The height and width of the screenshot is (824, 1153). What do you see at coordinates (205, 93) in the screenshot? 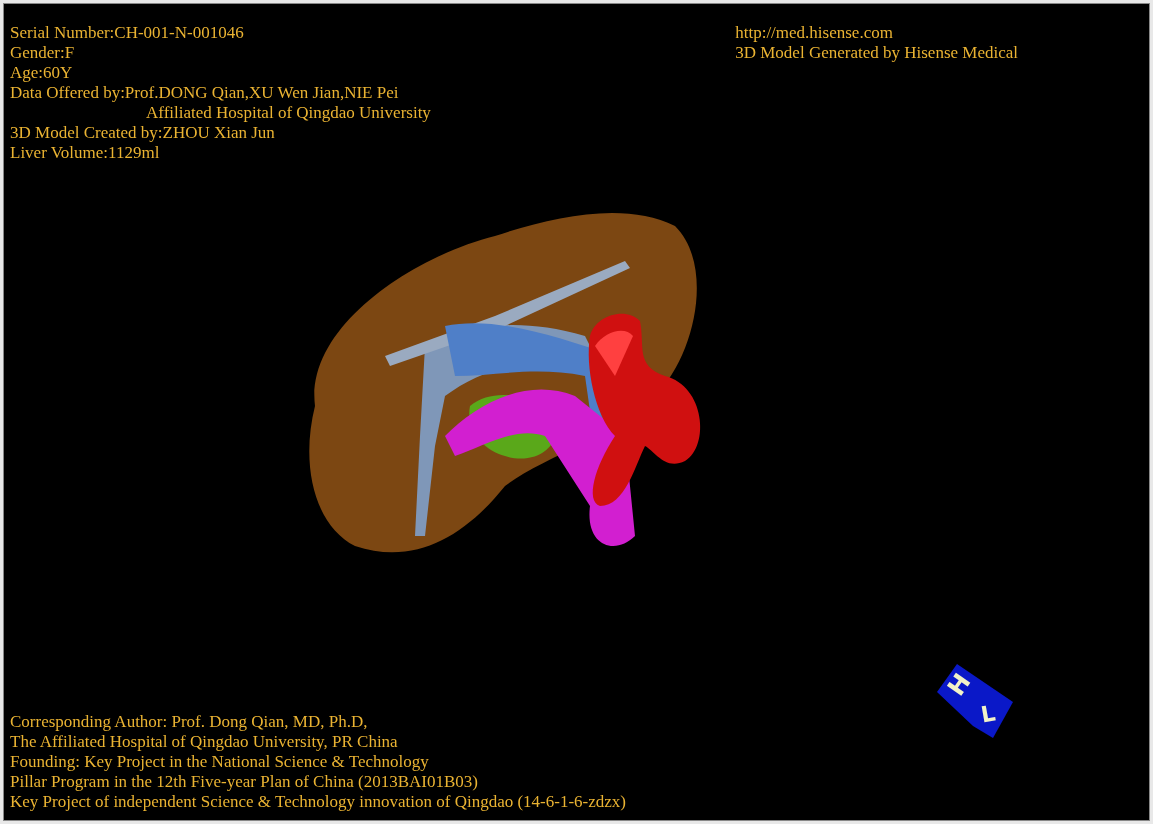
I see `info-text: Data Offered by:Prof.DONG Qian,XU Wen Jian,NIE Pei` at bounding box center [205, 93].